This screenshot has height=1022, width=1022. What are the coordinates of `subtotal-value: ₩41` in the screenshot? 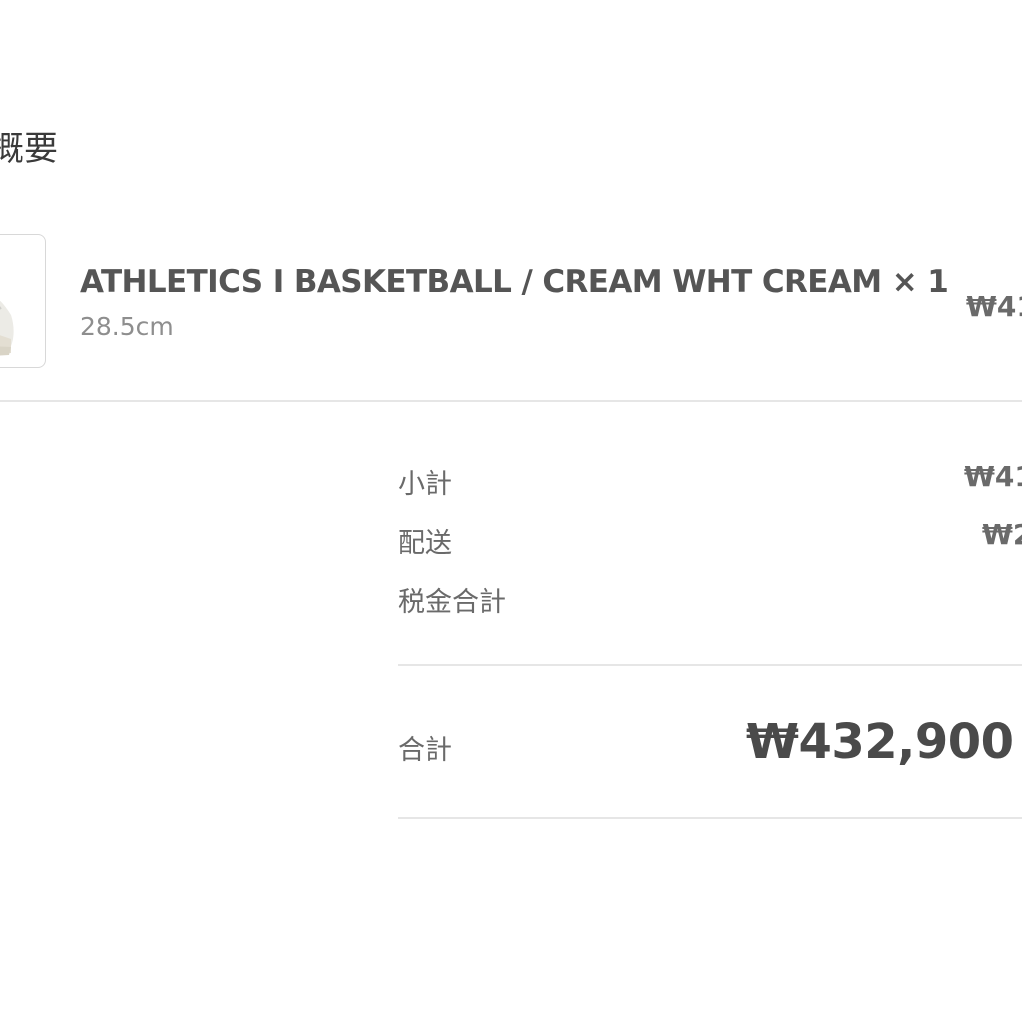 It's located at (993, 476).